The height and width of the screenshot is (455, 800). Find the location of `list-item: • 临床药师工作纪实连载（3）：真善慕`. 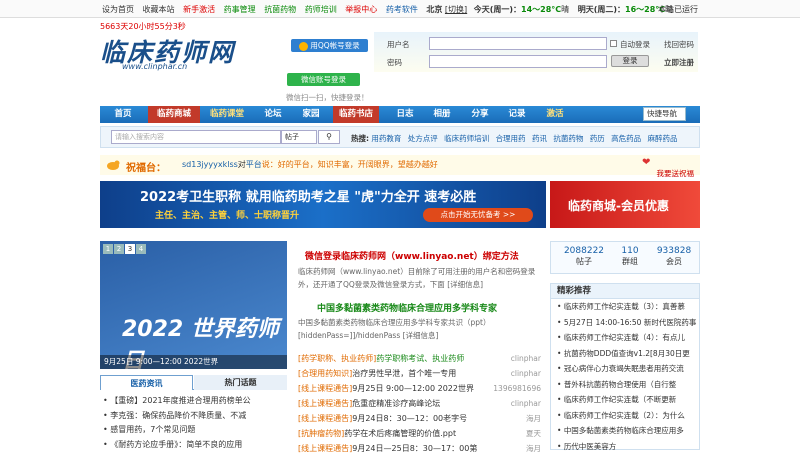

list-item: • 临床药师工作纪实连载（3）：真善慕 is located at coordinates (625, 307).